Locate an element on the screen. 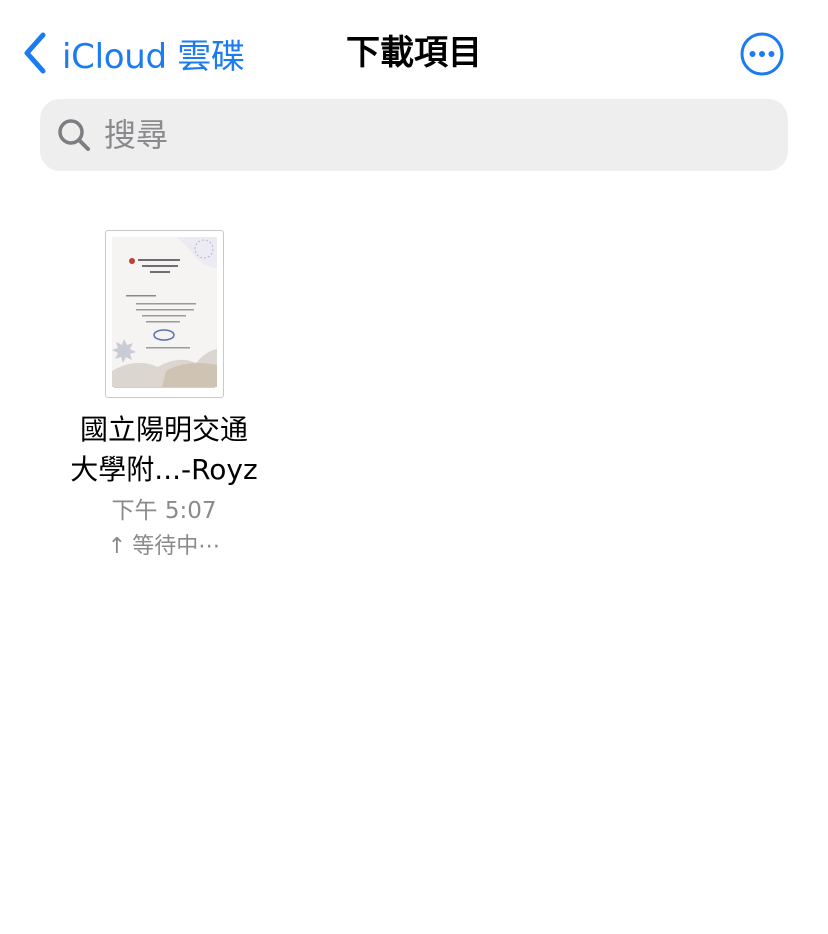 The height and width of the screenshot is (934, 828). upload-status: ↑ 等待中⋯ is located at coordinates (164, 547).